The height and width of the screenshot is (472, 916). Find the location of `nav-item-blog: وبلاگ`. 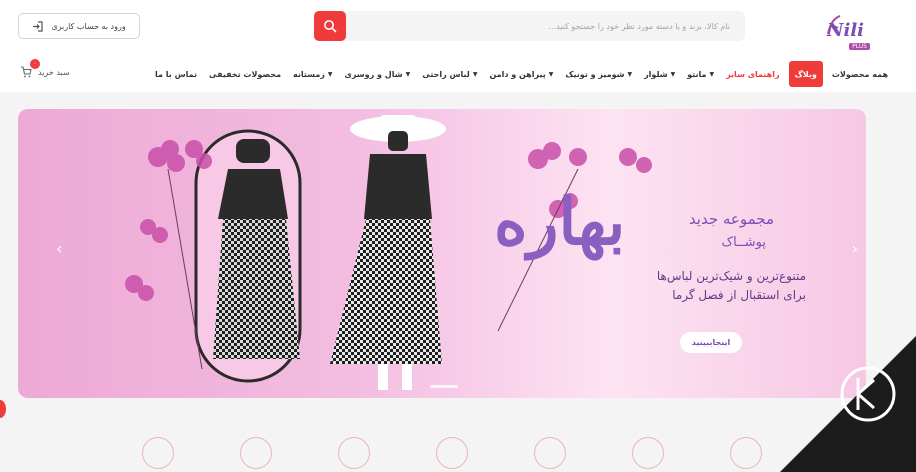

nav-item-blog: وبلاگ is located at coordinates (805, 74).